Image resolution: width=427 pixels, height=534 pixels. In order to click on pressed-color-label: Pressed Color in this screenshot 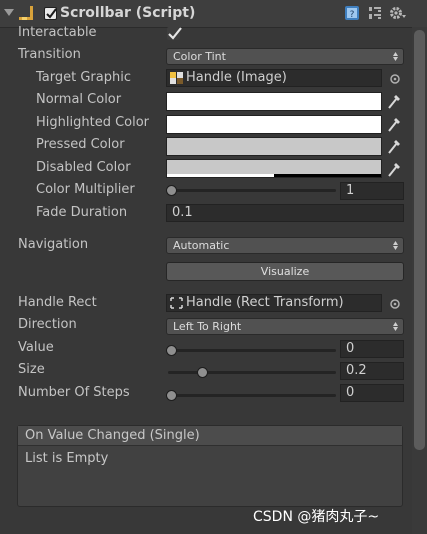, I will do `click(80, 144)`.